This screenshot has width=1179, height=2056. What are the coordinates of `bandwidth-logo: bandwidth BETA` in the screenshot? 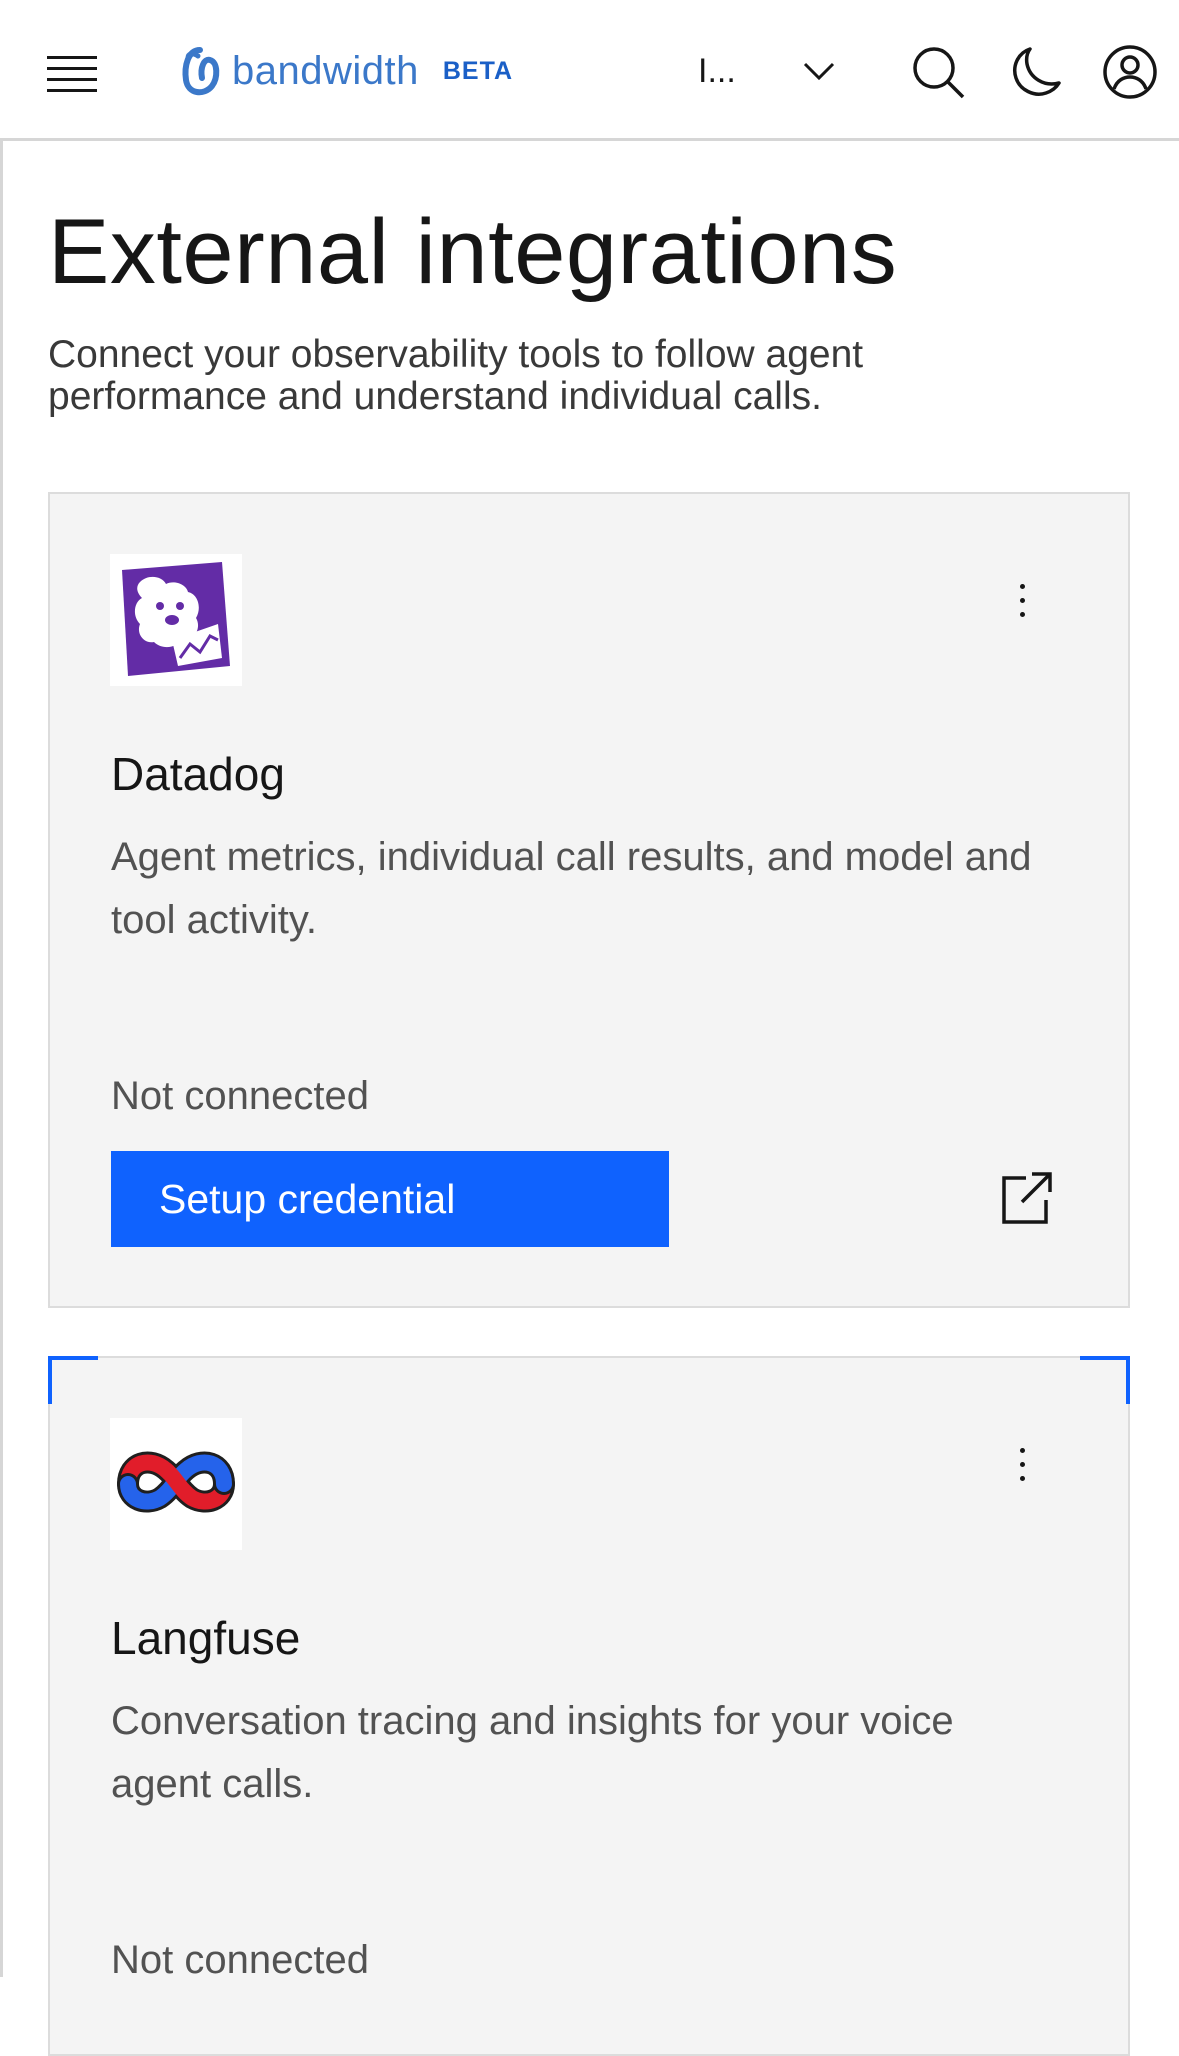 It's located at (345, 71).